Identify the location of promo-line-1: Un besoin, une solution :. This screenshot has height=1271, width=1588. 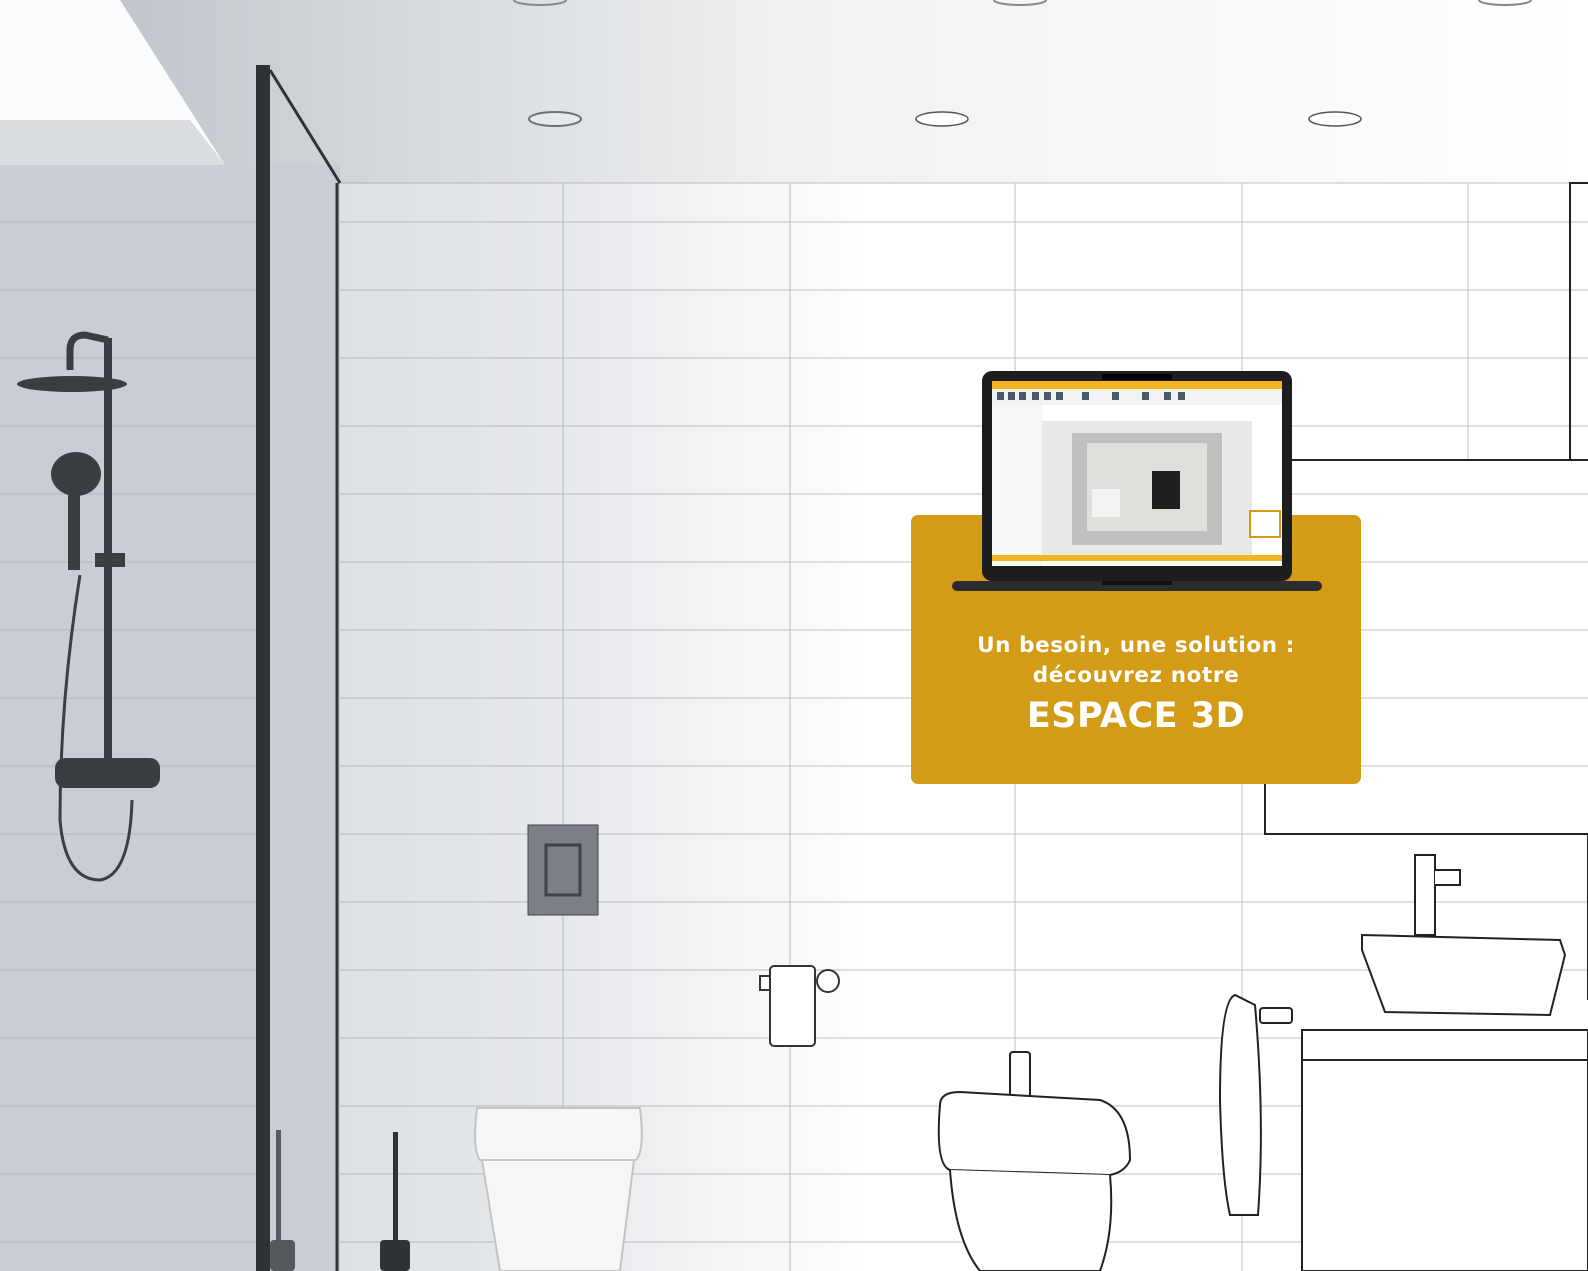
(1136, 645).